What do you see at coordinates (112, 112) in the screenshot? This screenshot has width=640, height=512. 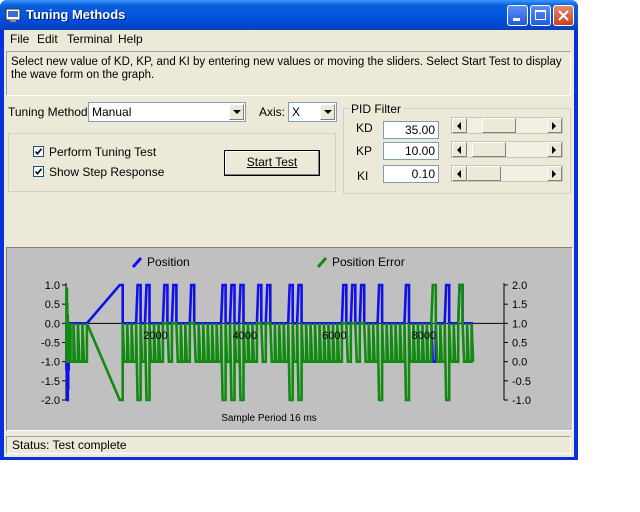 I see `tuning-method-value: Manual` at bounding box center [112, 112].